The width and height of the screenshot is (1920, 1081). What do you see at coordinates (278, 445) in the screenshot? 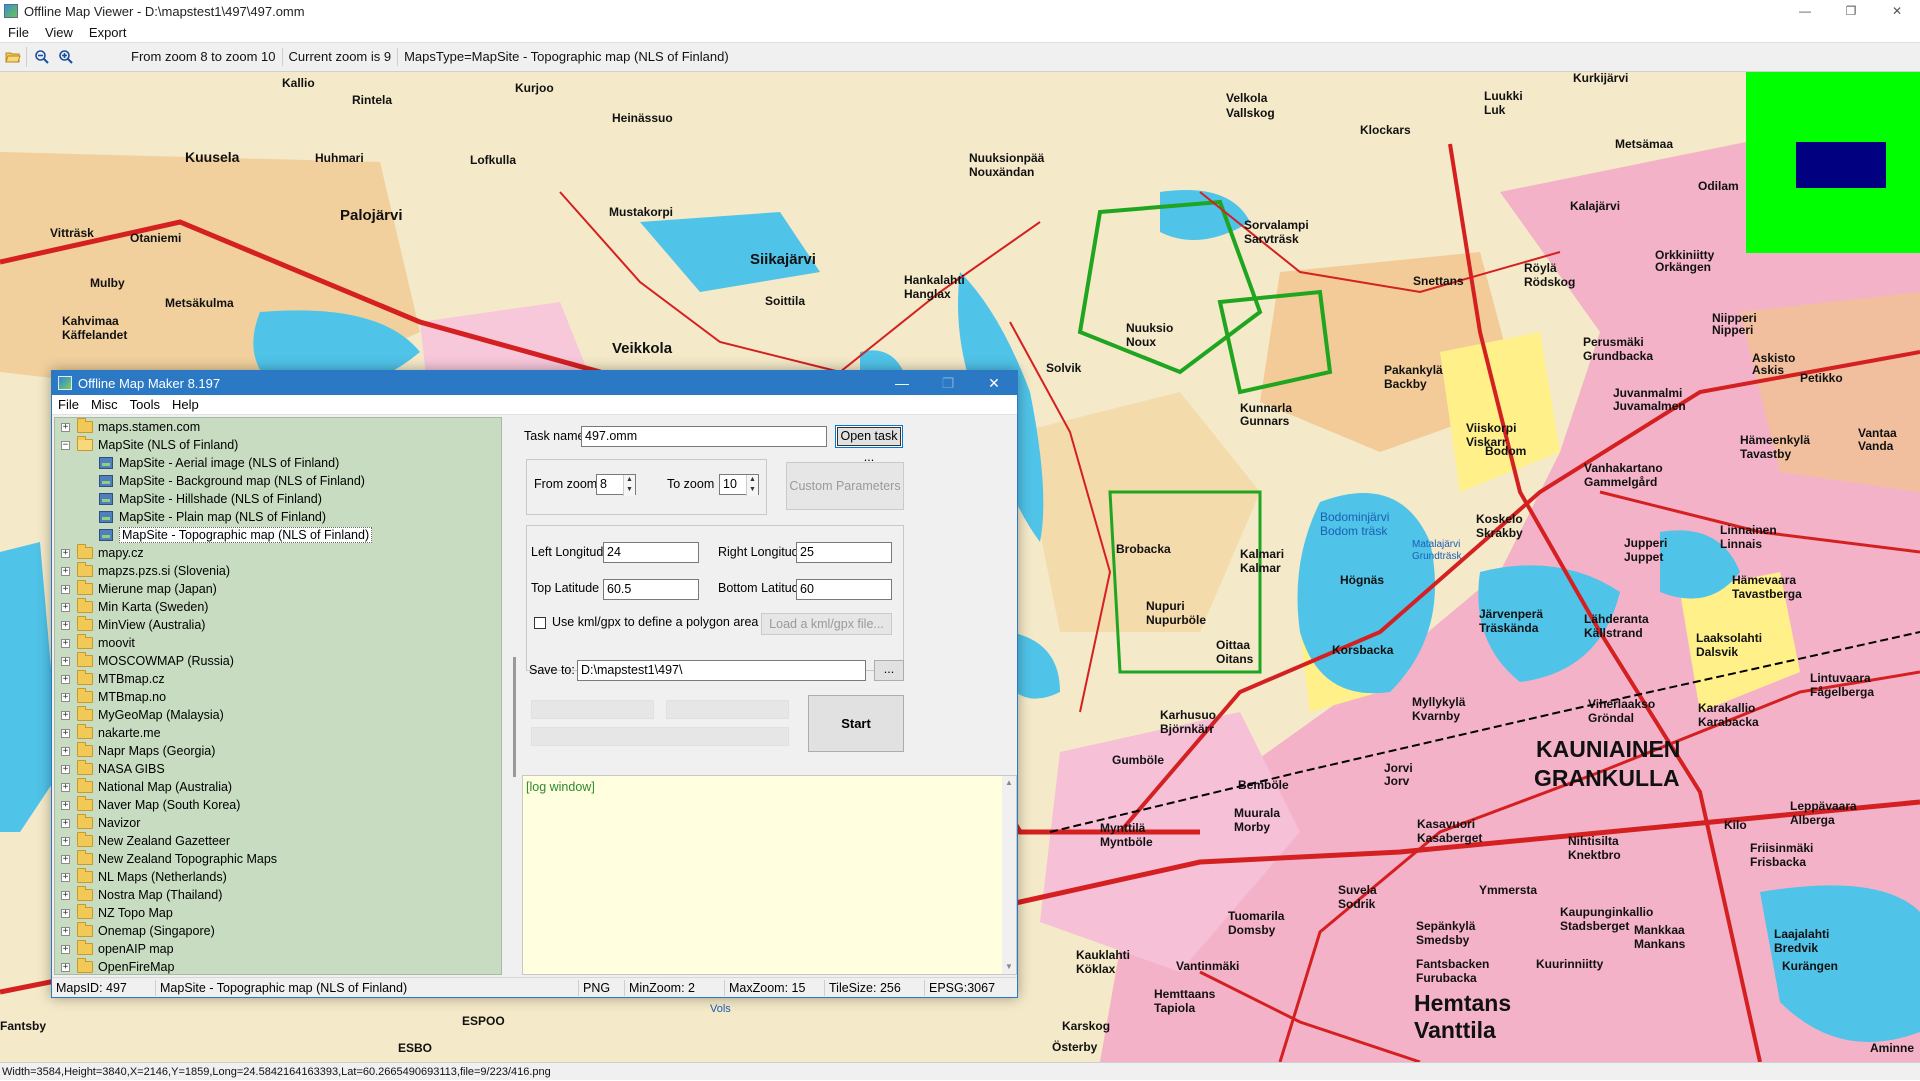
I see `tree-folder-item: − MapSite (NLS of Finland)` at bounding box center [278, 445].